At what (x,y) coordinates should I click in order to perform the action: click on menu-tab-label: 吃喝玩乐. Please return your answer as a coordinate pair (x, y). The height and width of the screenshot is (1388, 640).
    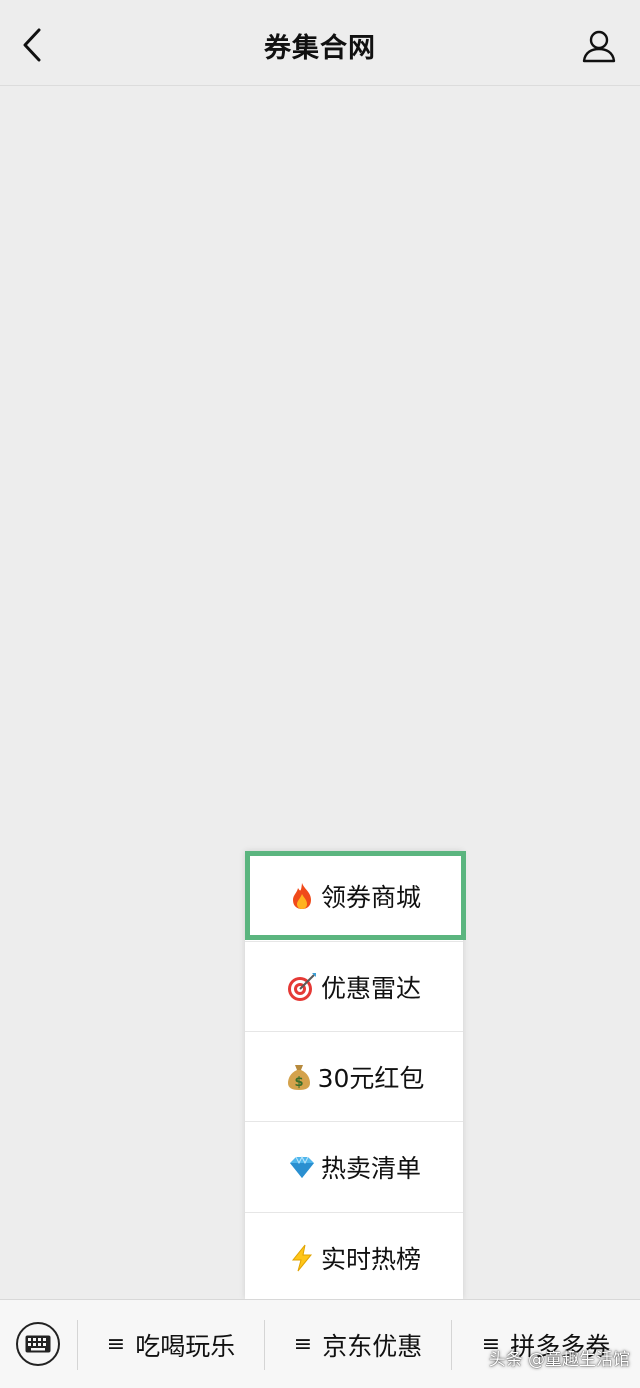
    Looking at the image, I should click on (185, 1346).